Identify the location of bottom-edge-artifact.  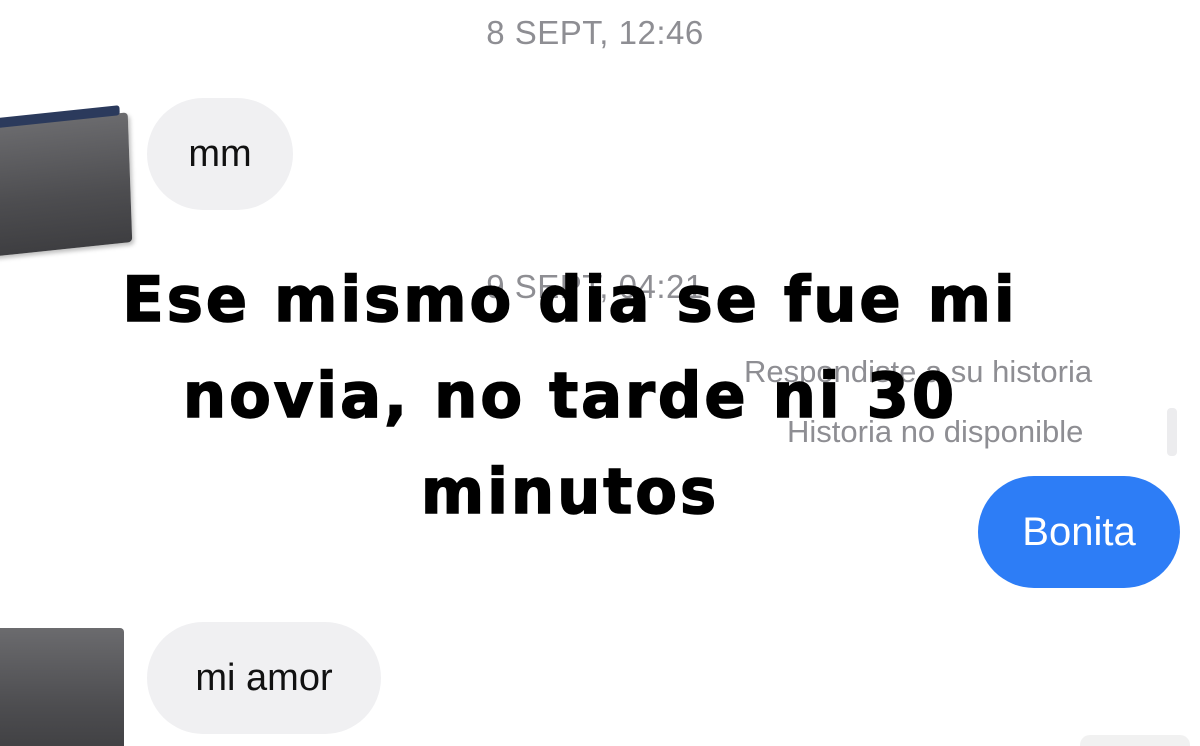
(1135, 740).